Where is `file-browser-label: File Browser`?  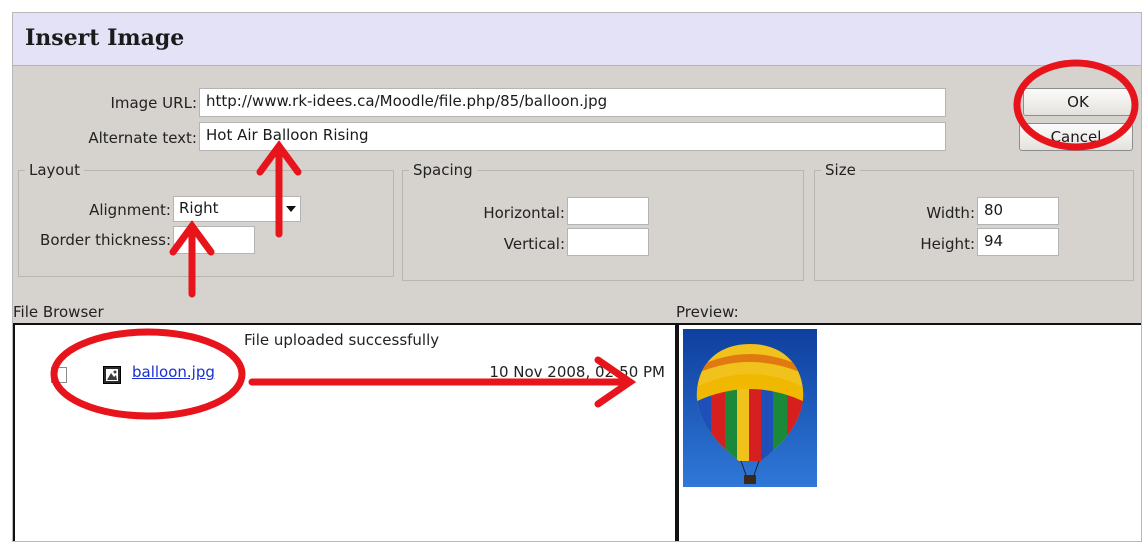 file-browser-label: File Browser is located at coordinates (58, 312).